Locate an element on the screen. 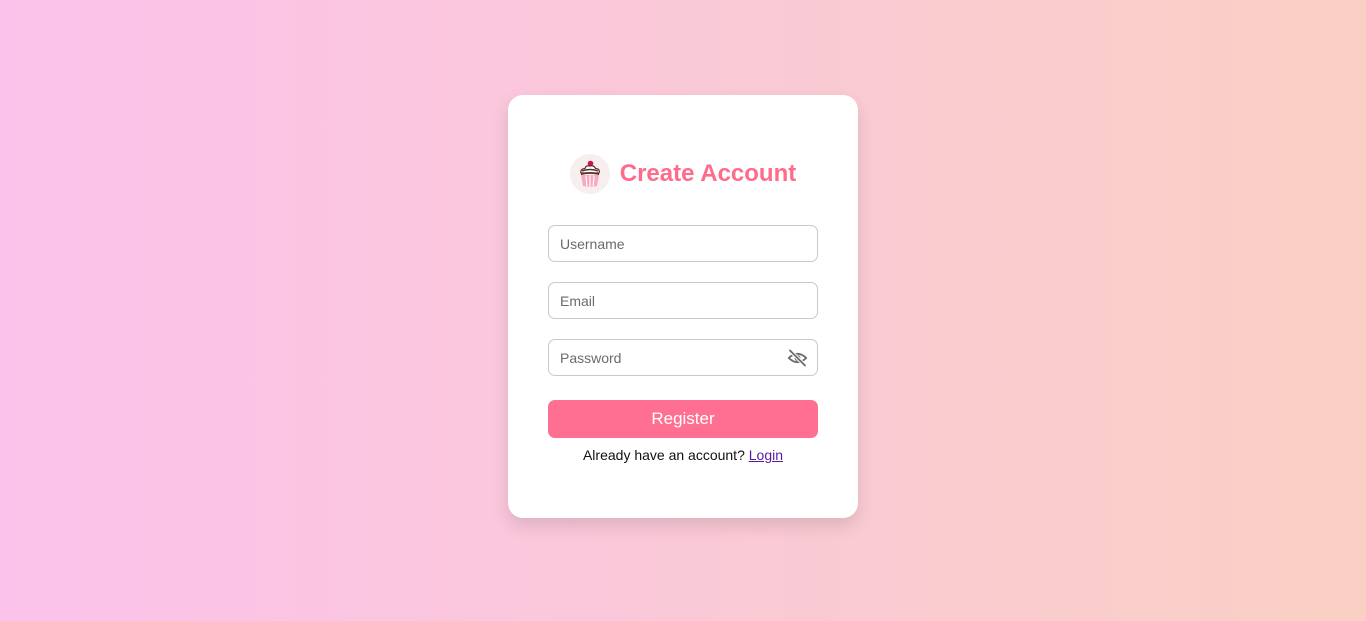 The height and width of the screenshot is (621, 1366). username-input is located at coordinates (683, 243).